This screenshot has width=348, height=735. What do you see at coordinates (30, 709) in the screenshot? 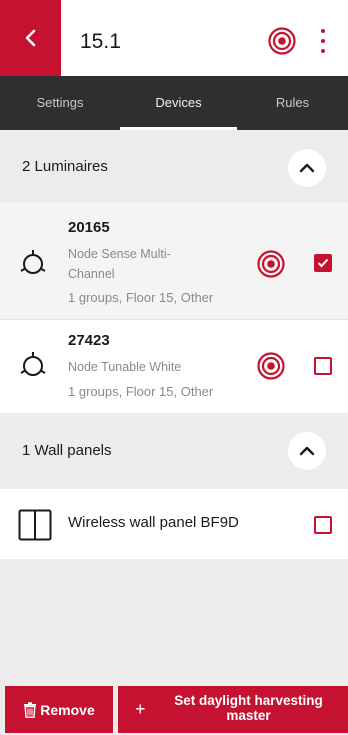
I see `trash-icon` at bounding box center [30, 709].